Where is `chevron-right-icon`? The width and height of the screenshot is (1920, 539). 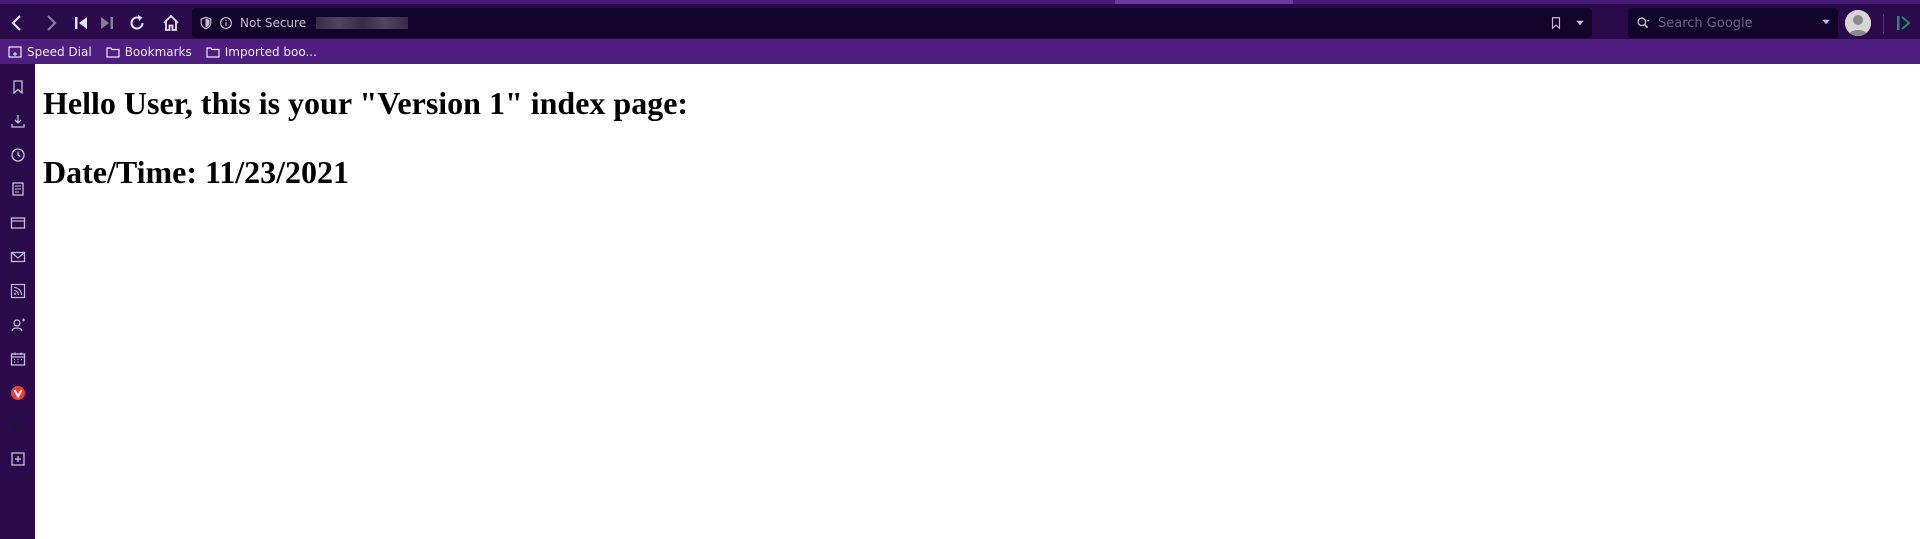
chevron-right-icon is located at coordinates (52, 23).